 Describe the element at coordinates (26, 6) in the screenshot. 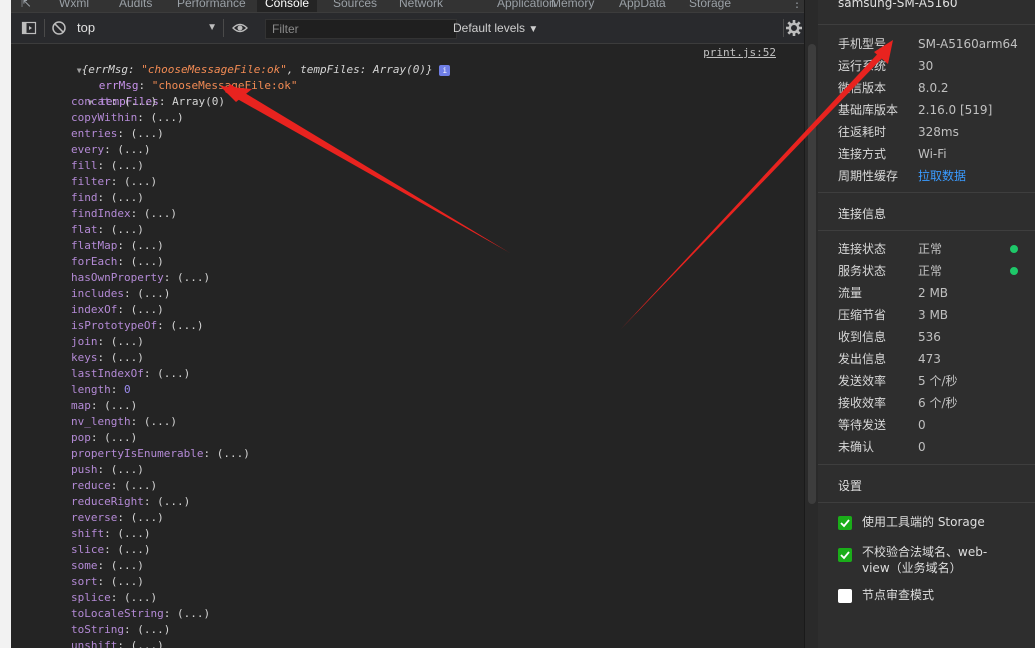

I see `inspect-icon: ⇱` at that location.